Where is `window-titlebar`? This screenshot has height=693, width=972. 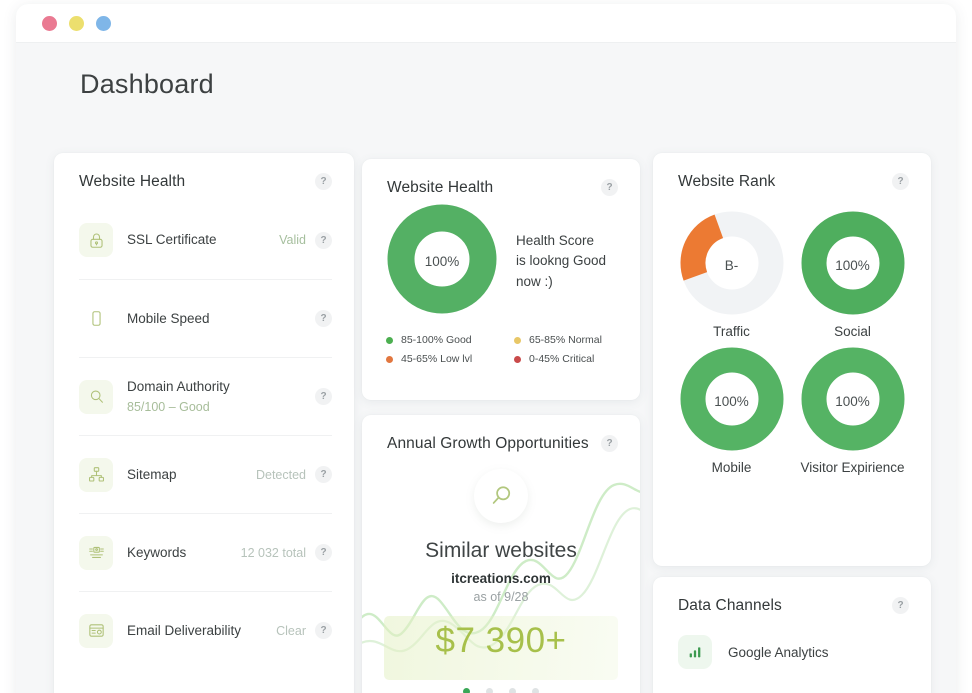
window-titlebar is located at coordinates (486, 23).